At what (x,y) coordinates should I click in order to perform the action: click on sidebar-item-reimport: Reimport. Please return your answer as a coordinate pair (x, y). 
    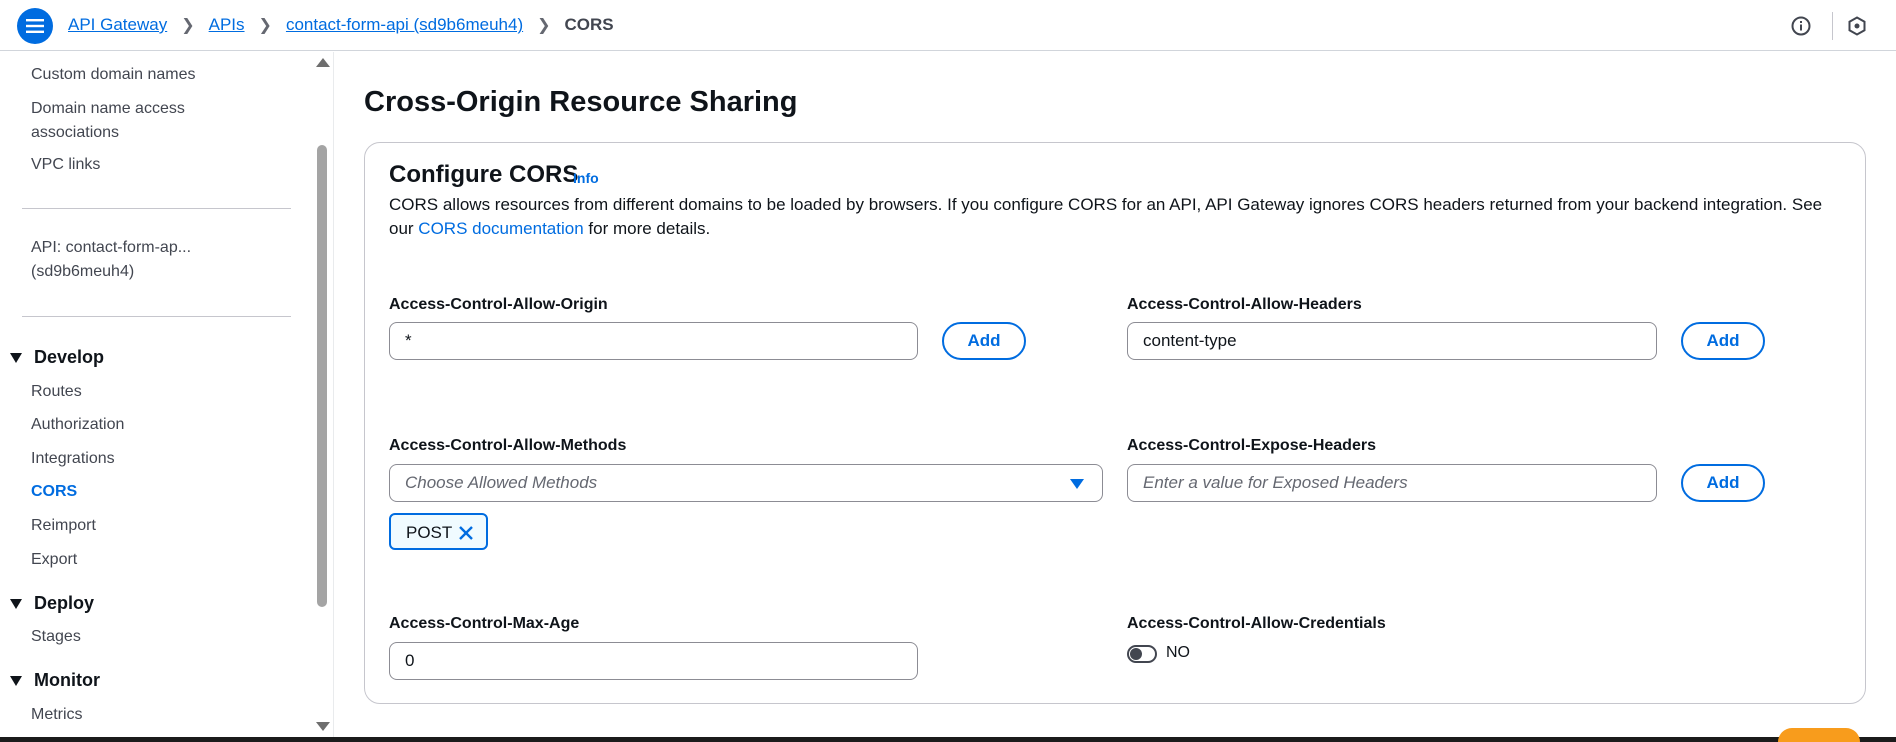
    Looking at the image, I should click on (63, 526).